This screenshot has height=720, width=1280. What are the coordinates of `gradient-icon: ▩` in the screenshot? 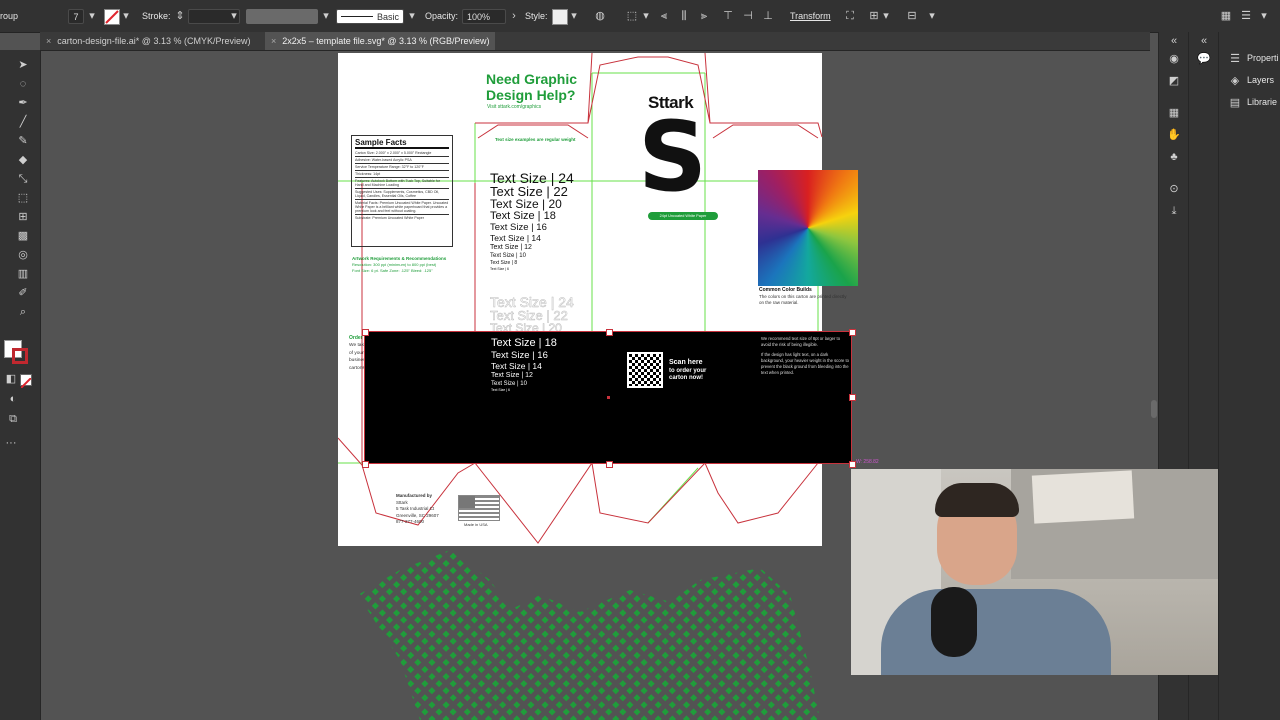 It's located at (23, 236).